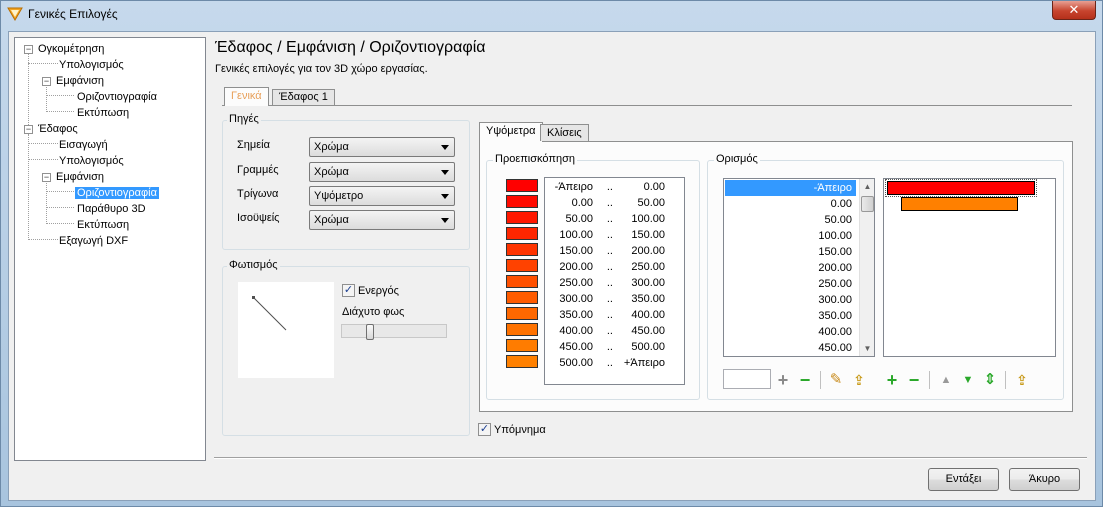 The width and height of the screenshot is (1103, 507). What do you see at coordinates (648, 267) in the screenshot?
I see `range-to: 250.00` at bounding box center [648, 267].